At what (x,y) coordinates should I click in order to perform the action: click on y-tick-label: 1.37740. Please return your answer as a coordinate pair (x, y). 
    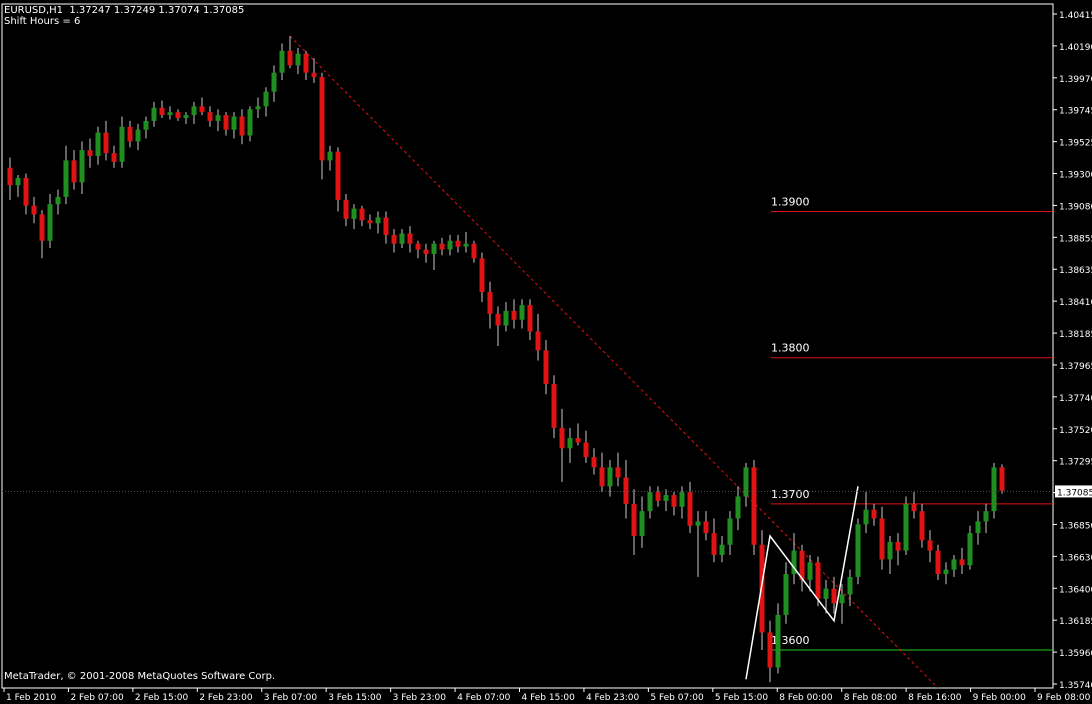
    Looking at the image, I should click on (1075, 399).